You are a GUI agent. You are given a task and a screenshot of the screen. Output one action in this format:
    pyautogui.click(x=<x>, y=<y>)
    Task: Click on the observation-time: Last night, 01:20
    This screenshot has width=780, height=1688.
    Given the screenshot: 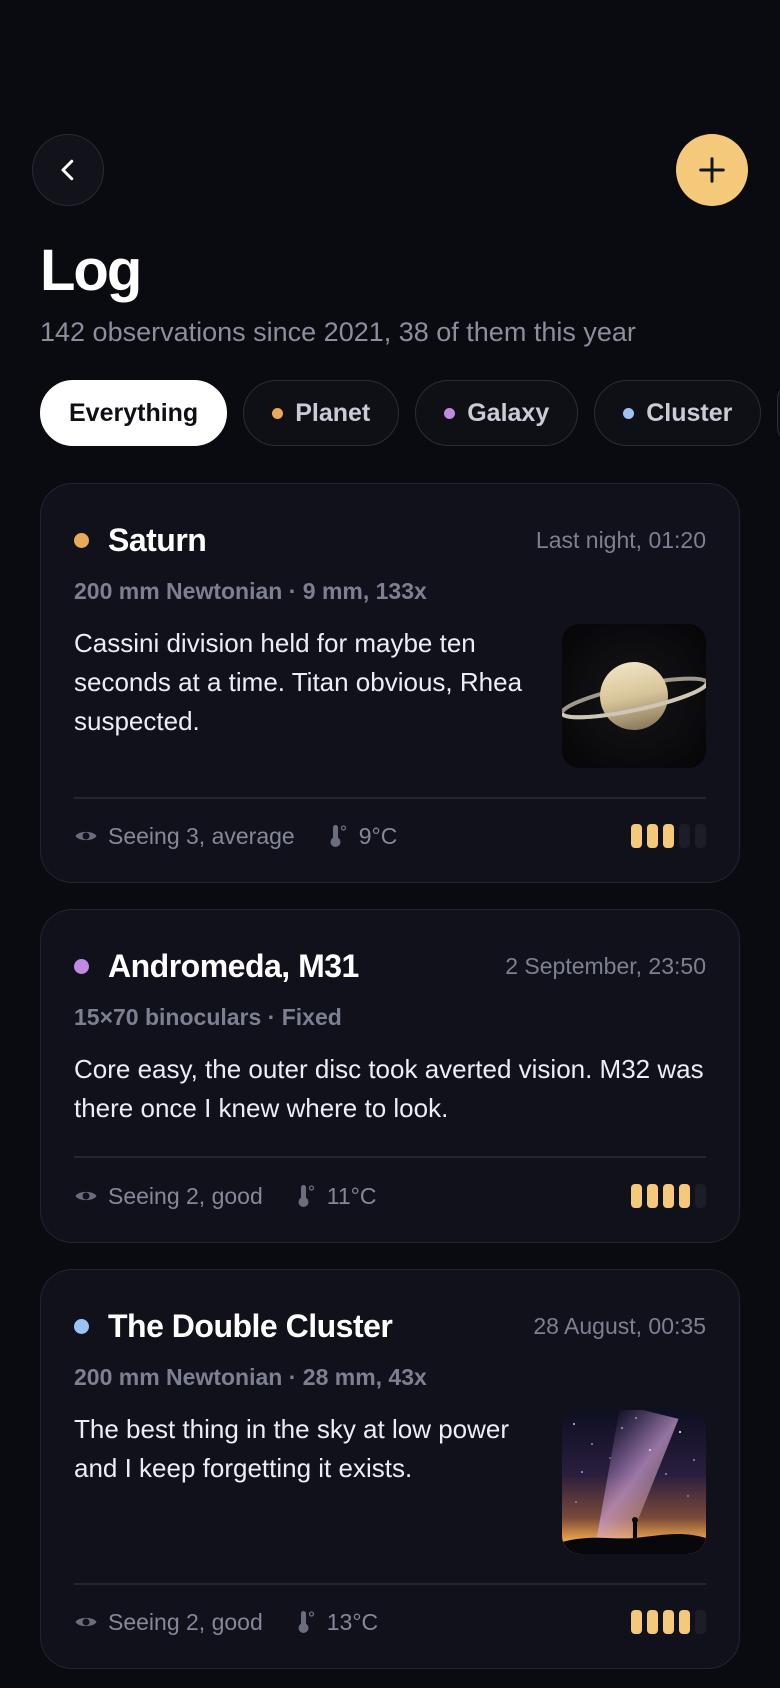 What is the action you would take?
    pyautogui.click(x=620, y=539)
    